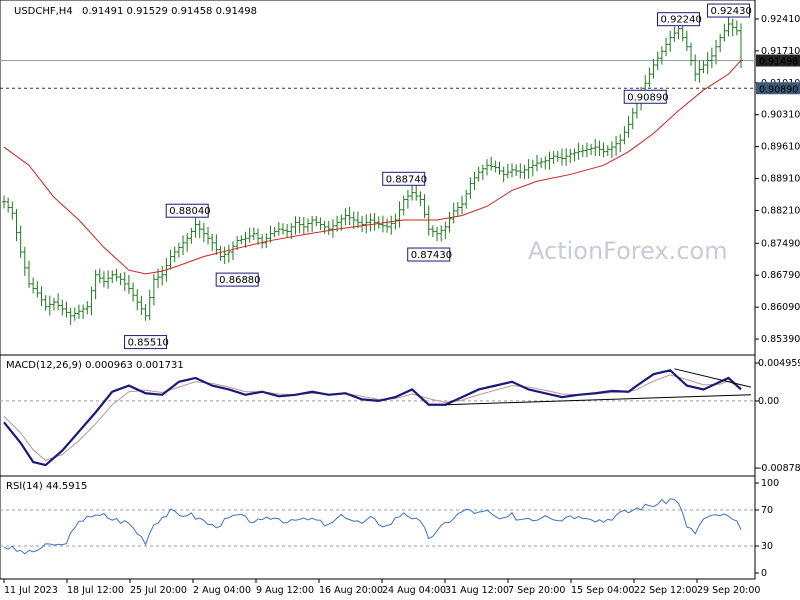 The image size is (800, 600). What do you see at coordinates (158, 590) in the screenshot?
I see `time-axis-tick-label: 25 Jul 20:00` at bounding box center [158, 590].